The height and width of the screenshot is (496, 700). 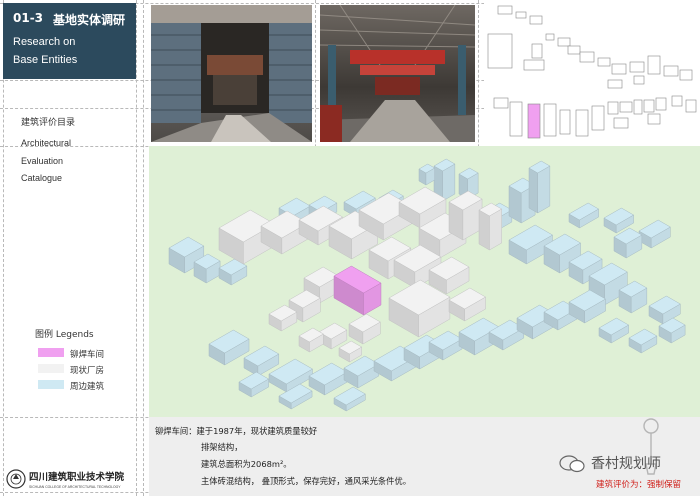 I want to click on catalogue-heading-en: Architectural, so click(x=46, y=143).